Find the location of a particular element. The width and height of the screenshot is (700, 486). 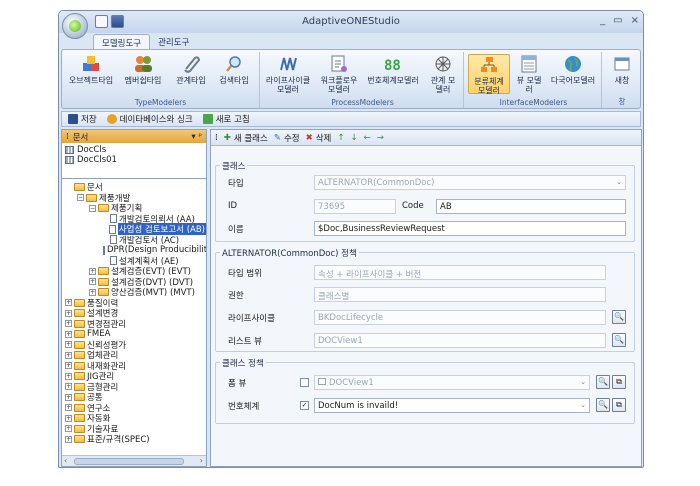

window-title: AdaptiveONEStudio is located at coordinates (351, 21).